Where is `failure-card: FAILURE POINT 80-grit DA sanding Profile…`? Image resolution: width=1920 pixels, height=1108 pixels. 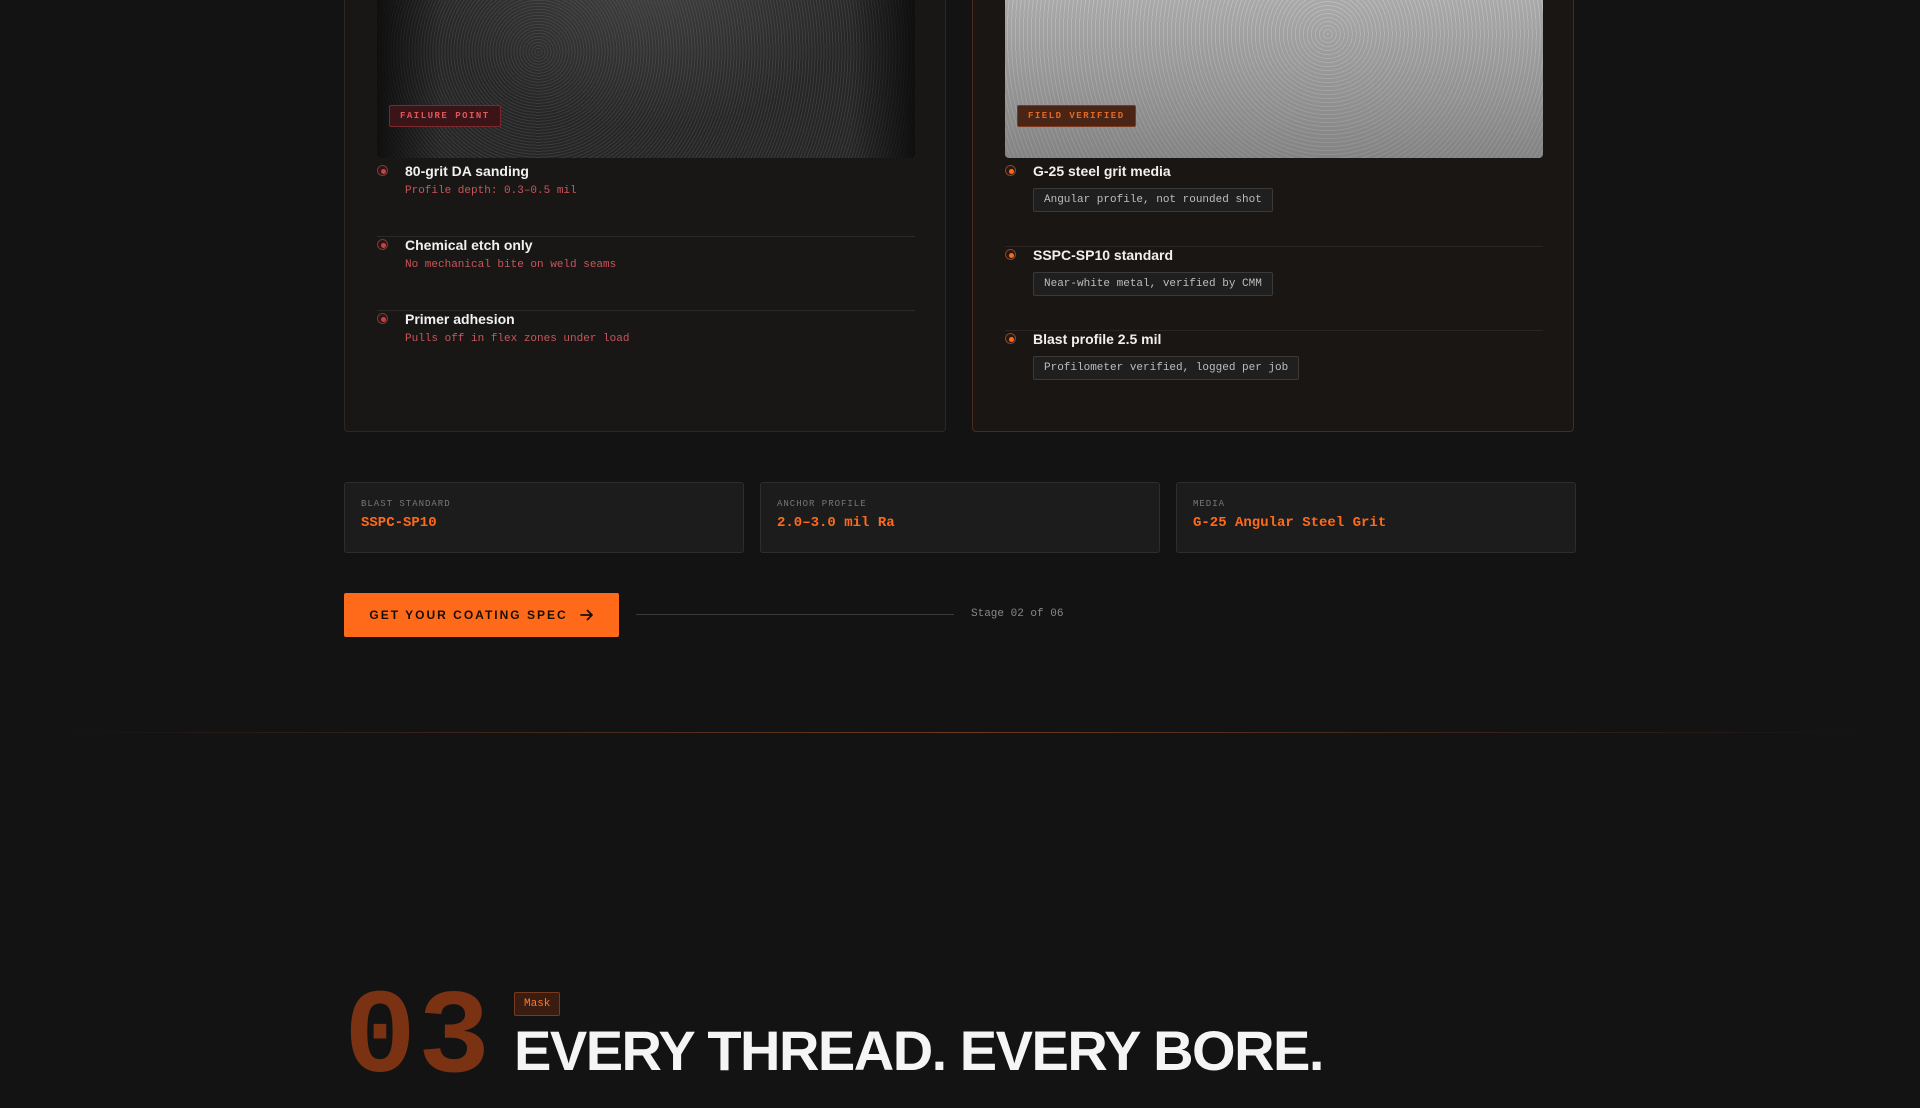
failure-card: FAILURE POINT 80-grit DA sanding Profile… is located at coordinates (645, 216).